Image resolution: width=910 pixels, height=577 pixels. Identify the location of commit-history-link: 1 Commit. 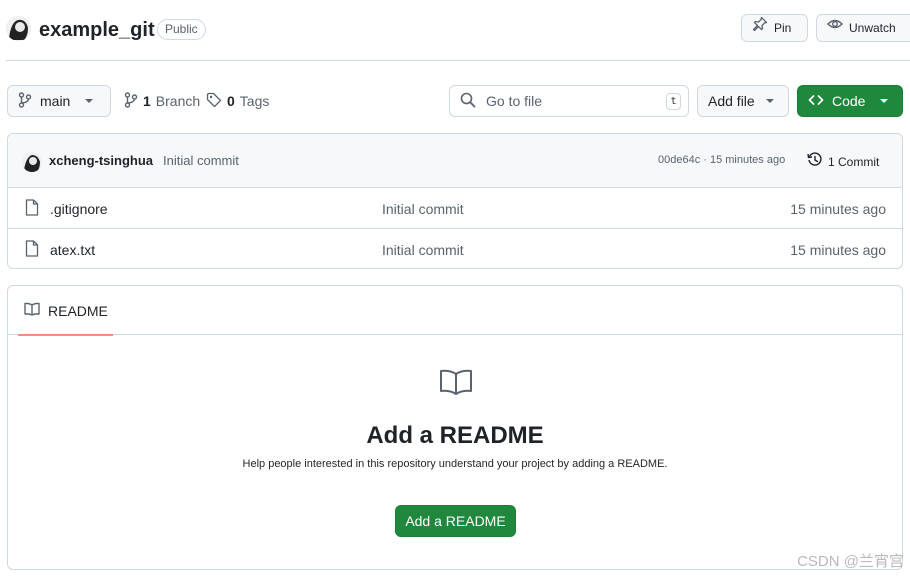
(843, 161).